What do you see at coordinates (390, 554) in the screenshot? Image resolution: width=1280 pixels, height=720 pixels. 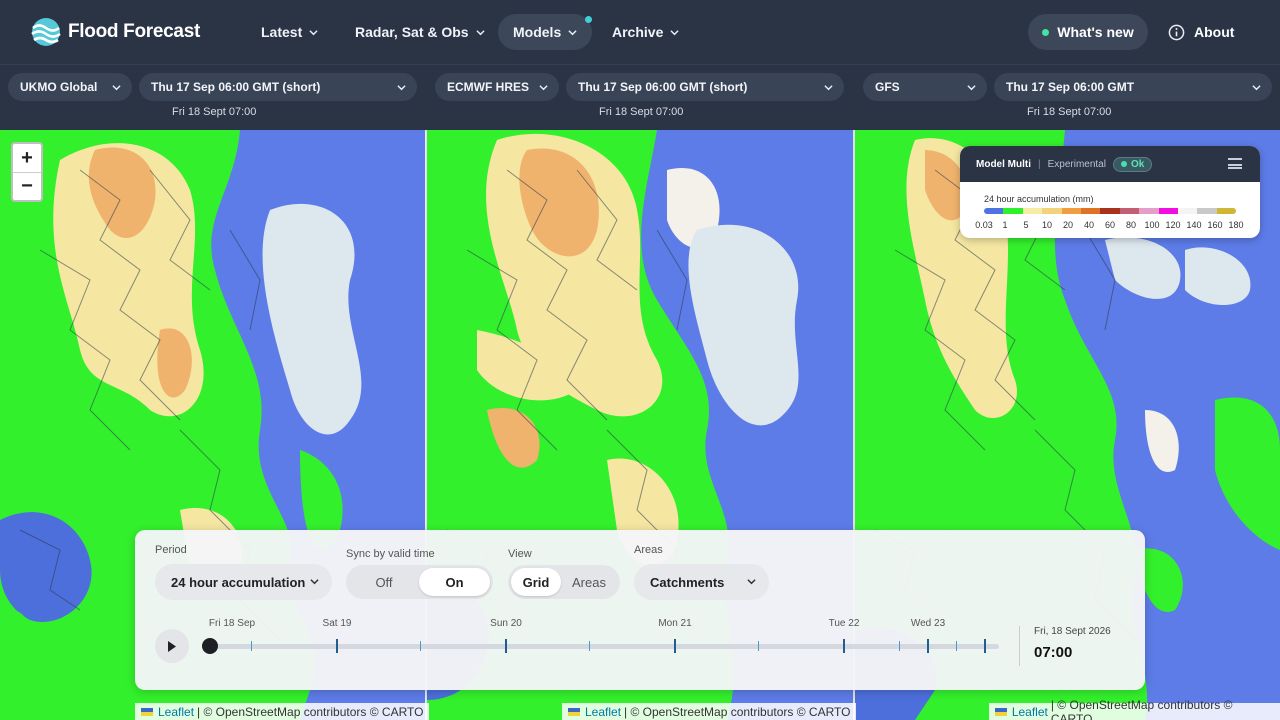 I see `sync-label: Sync by valid time` at bounding box center [390, 554].